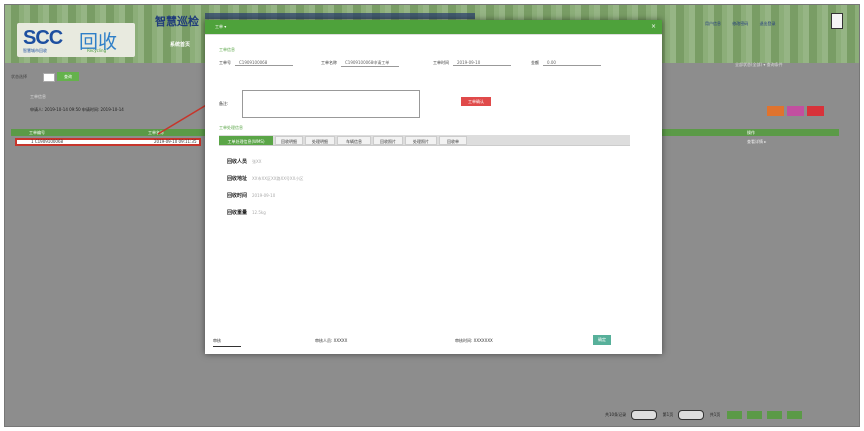  Describe the element at coordinates (225, 62) in the screenshot. I see `field-label: 工单号` at that location.